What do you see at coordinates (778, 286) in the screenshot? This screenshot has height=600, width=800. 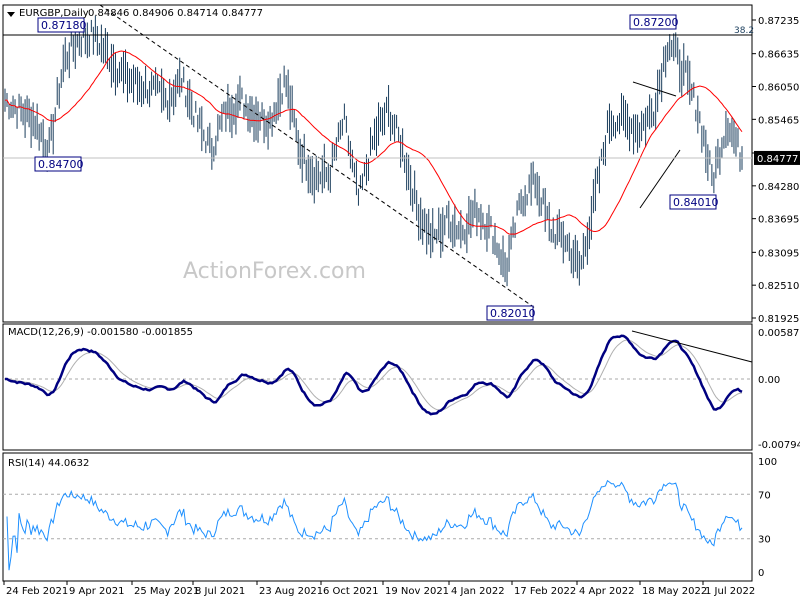 I see `price-tick-label: 0.82510` at bounding box center [778, 286].